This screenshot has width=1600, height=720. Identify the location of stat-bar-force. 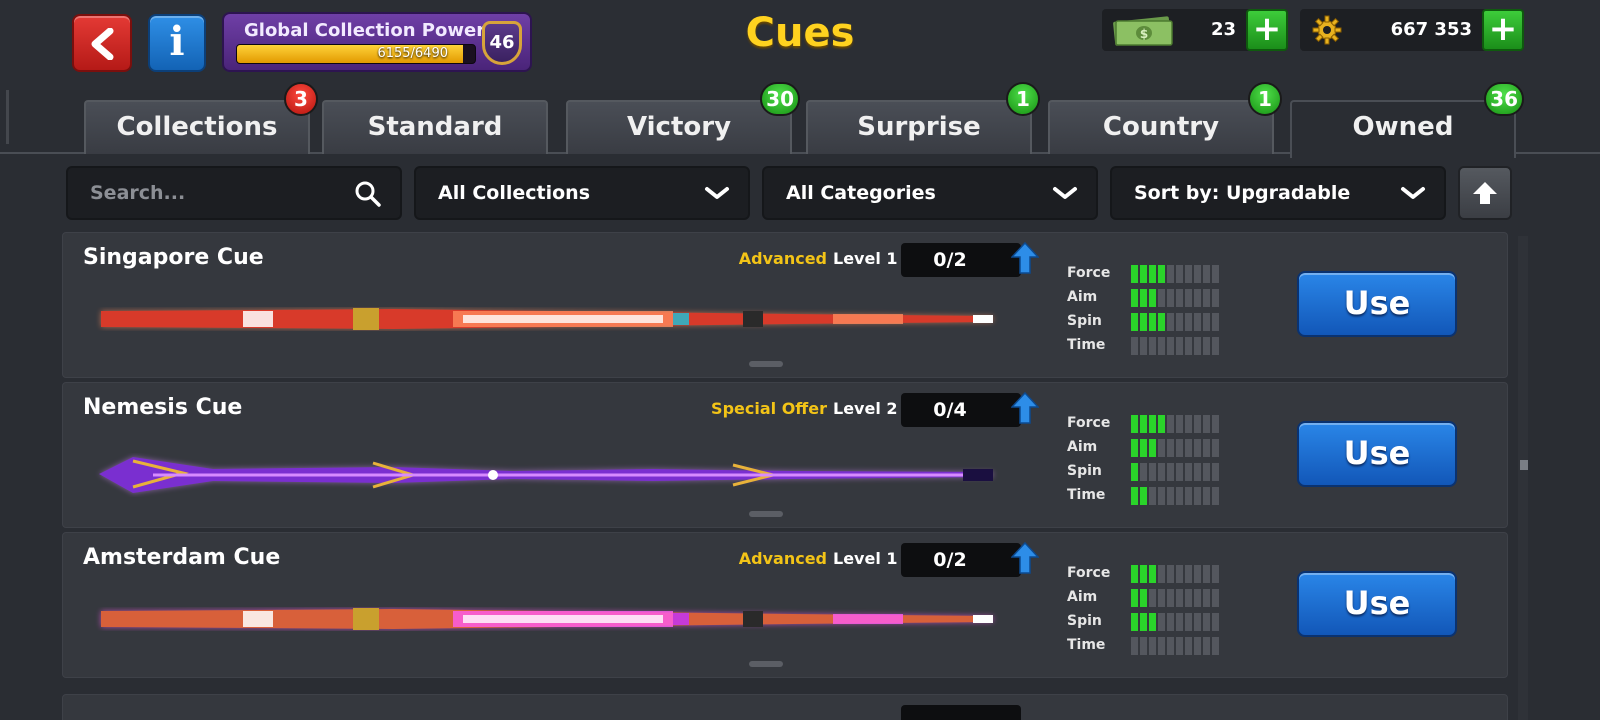
(1175, 574).